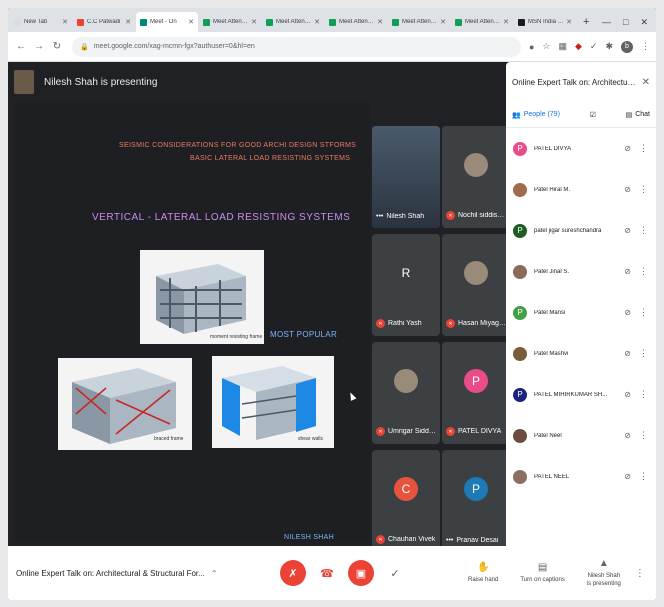 This screenshot has width=664, height=607. Describe the element at coordinates (581, 435) in the screenshot. I see `list-item: Patel Neel ⊘ ⋮` at that location.